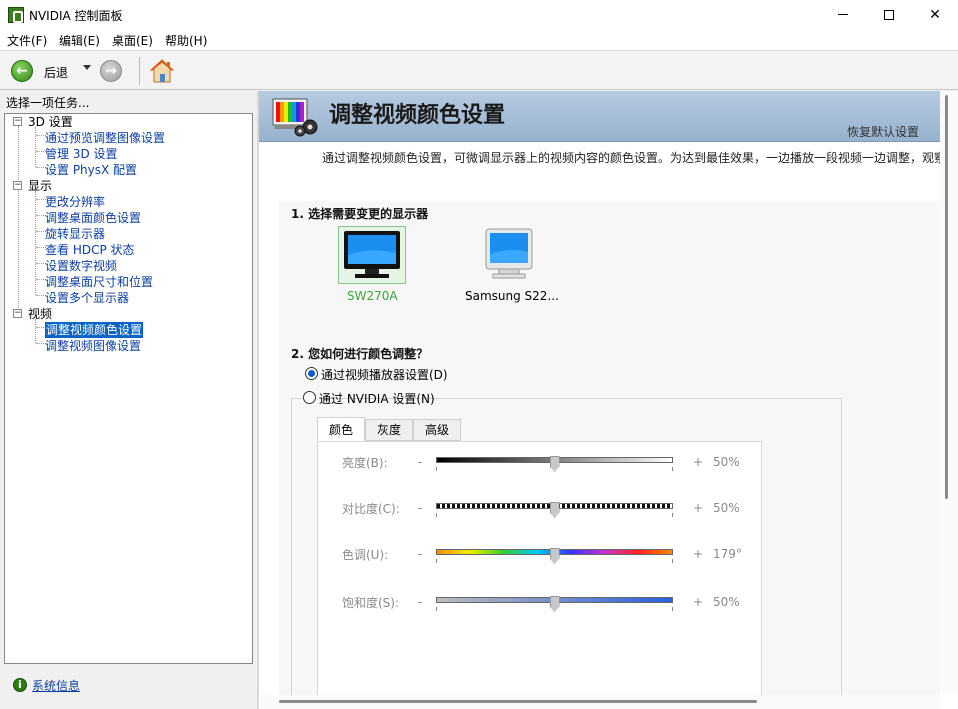 This screenshot has height=709, width=958. Describe the element at coordinates (727, 554) in the screenshot. I see `hue-value: 179°` at that location.